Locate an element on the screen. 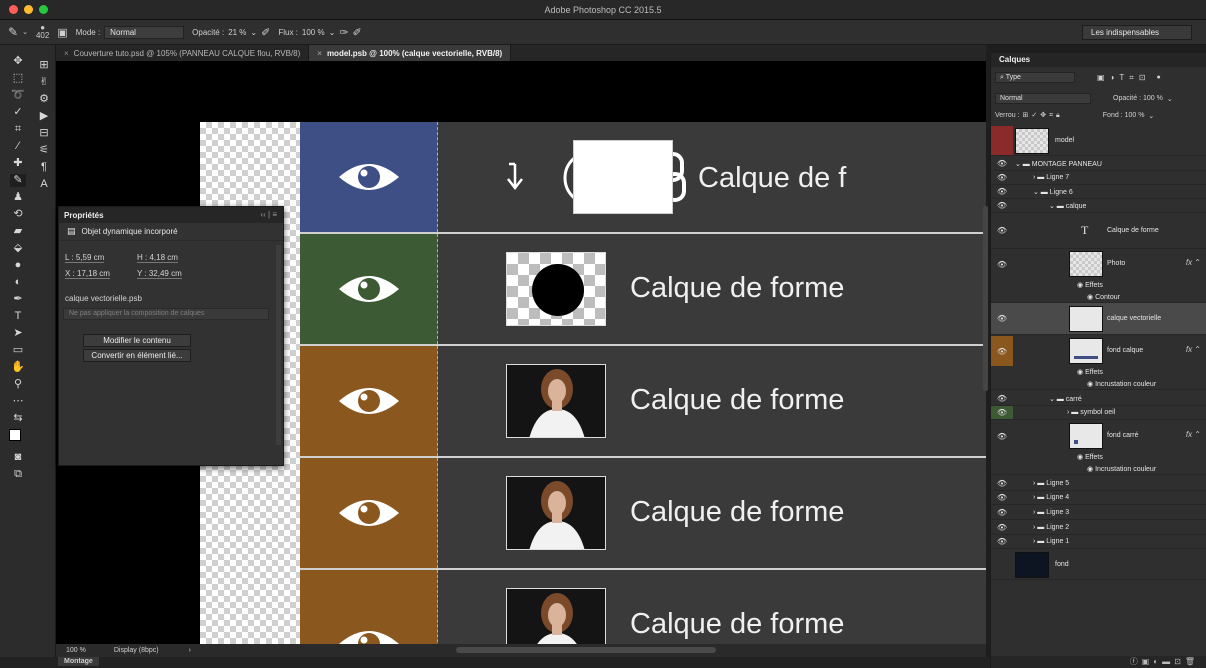  filter-icons: ▣◑T⌗⊡ is located at coordinates (1124, 78).